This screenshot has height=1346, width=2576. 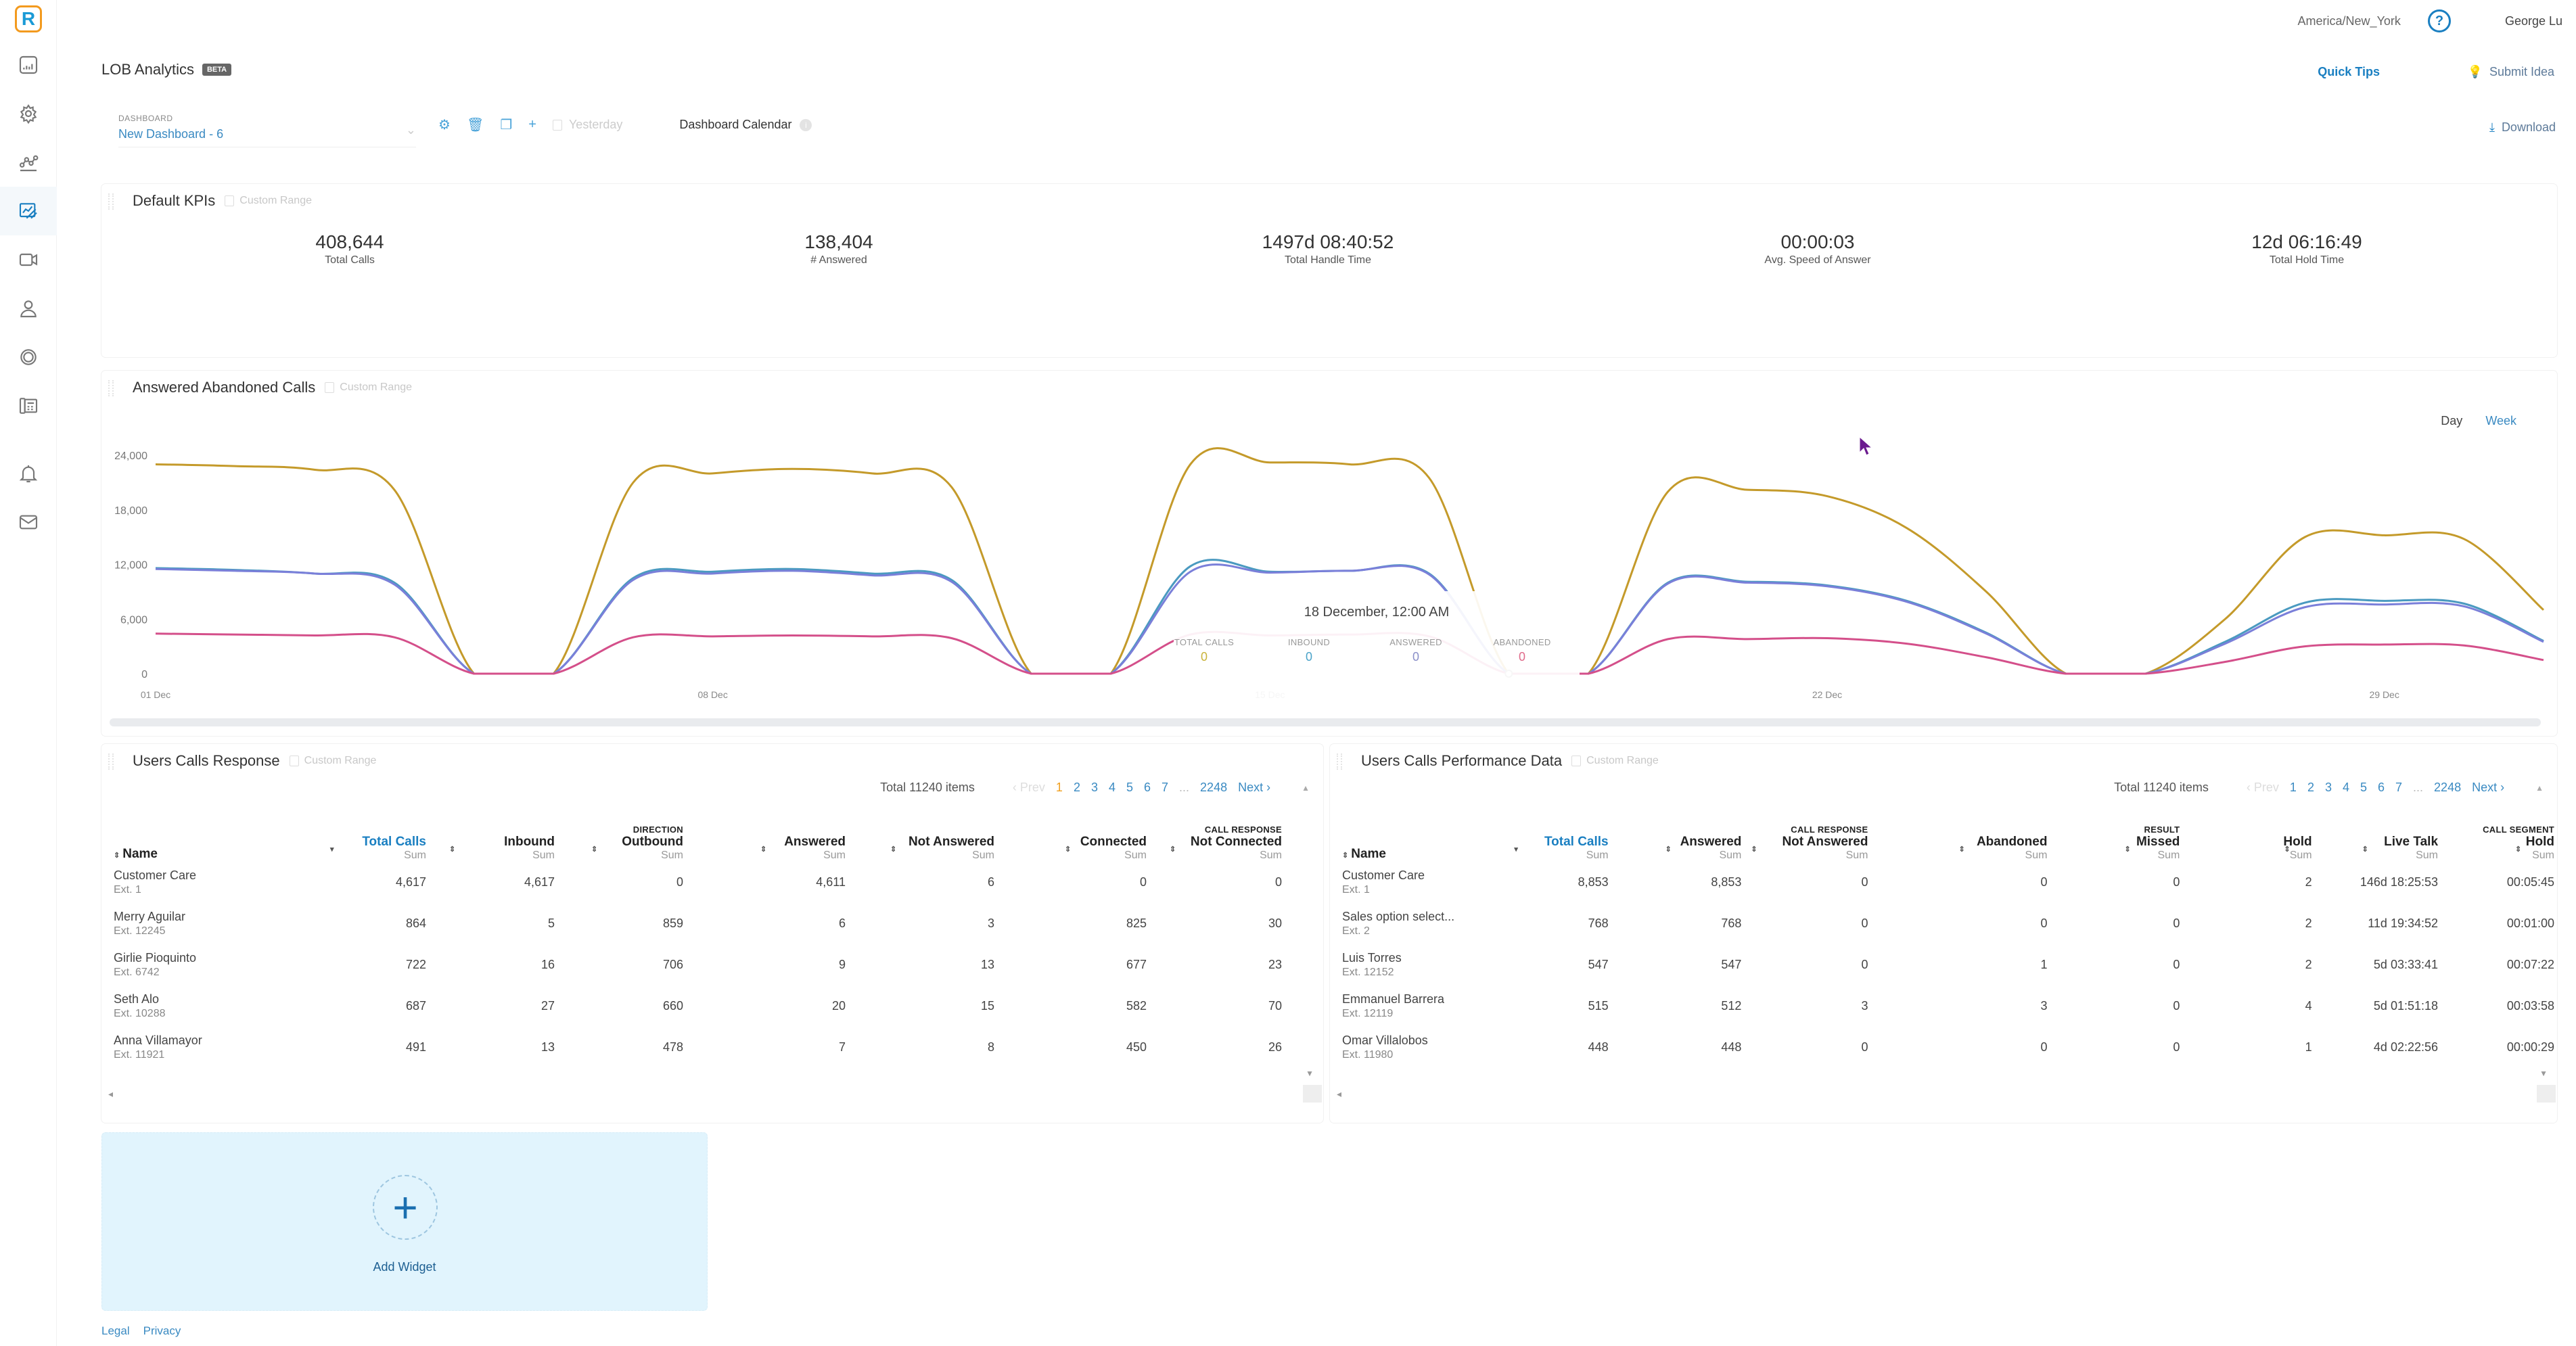 What do you see at coordinates (115, 1331) in the screenshot?
I see `legal-link: Legal` at bounding box center [115, 1331].